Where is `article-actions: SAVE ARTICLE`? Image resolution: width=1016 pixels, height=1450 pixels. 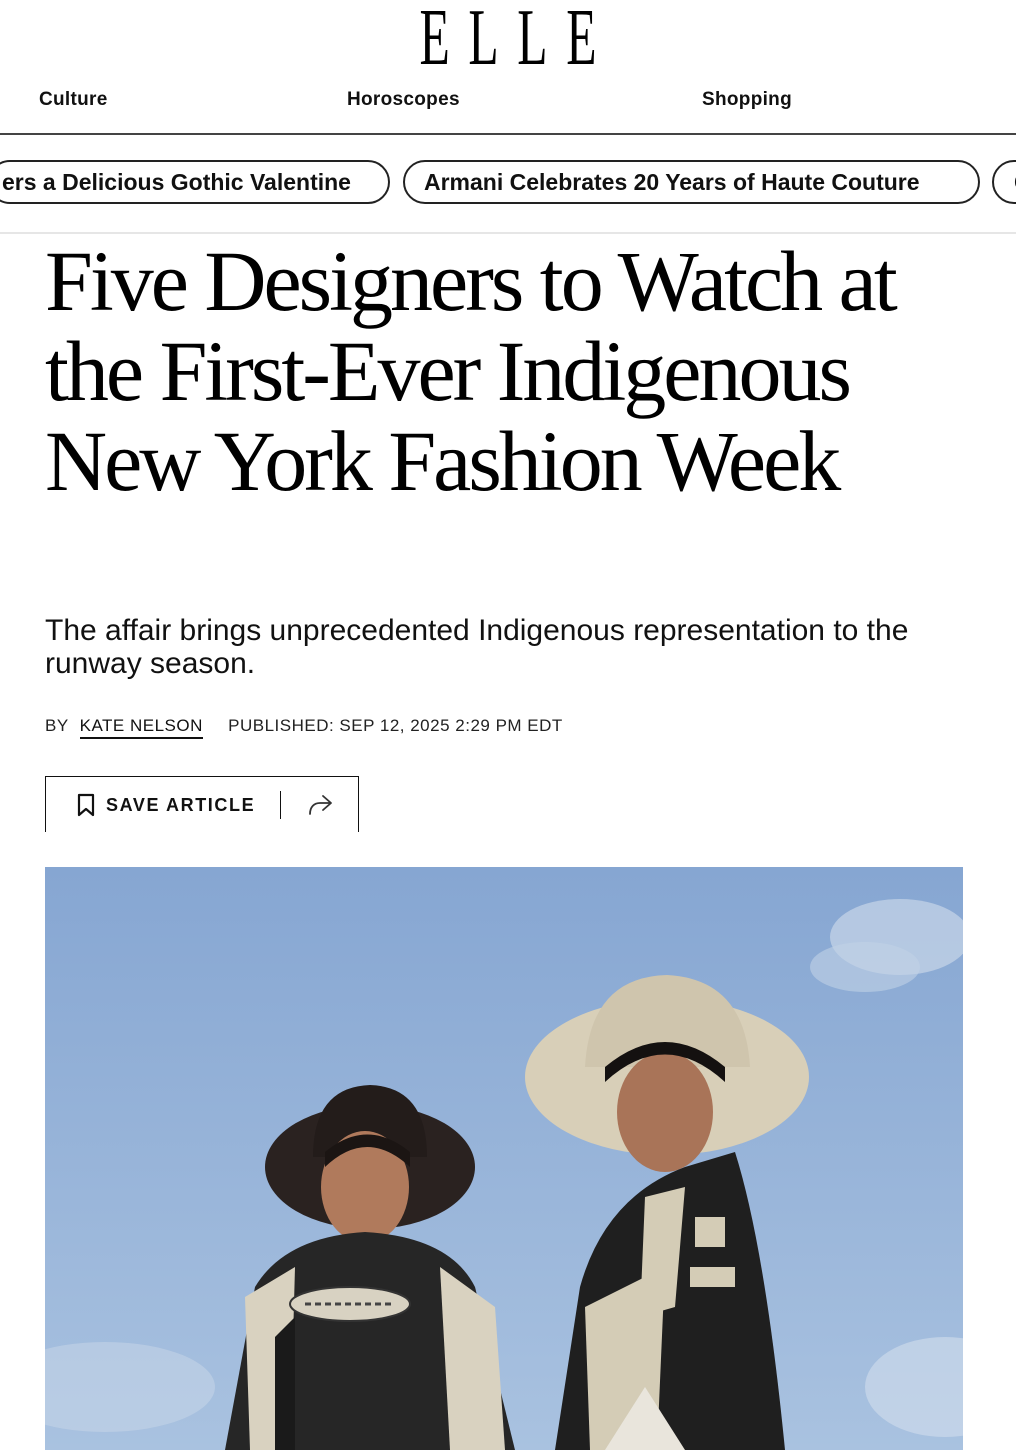
article-actions: SAVE ARTICLE is located at coordinates (202, 804).